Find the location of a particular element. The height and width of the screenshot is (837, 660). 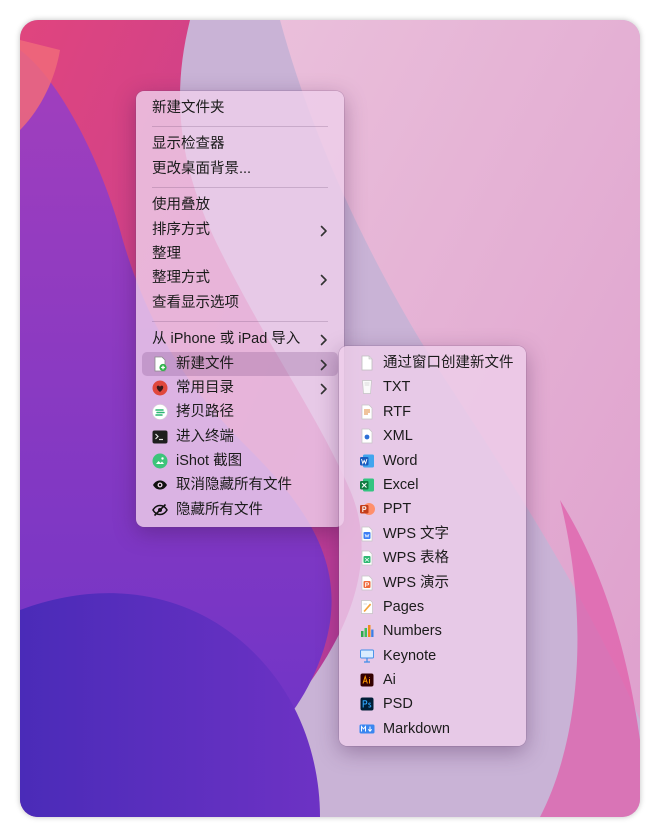

menu-item-unhide-all-files: 取消隐藏所有文件 is located at coordinates (240, 485).